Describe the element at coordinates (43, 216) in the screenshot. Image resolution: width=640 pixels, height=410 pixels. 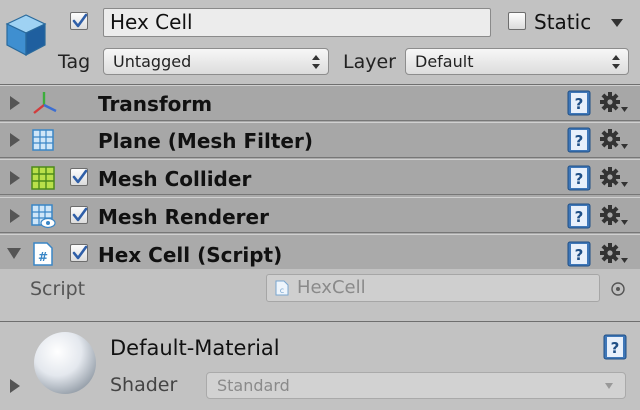
I see `mesh-renderer-icon` at that location.